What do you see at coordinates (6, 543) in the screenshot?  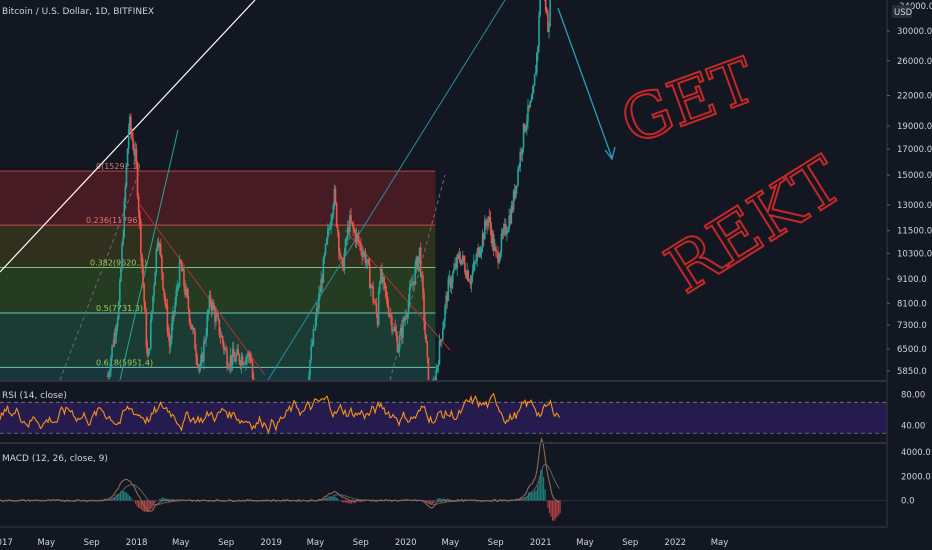 I see `x-tick-label: 2017` at bounding box center [6, 543].